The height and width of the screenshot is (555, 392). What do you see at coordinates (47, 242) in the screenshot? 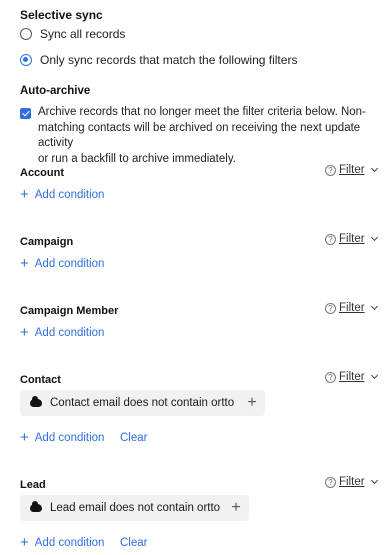
I see `section-title-campaign: Campaign` at bounding box center [47, 242].